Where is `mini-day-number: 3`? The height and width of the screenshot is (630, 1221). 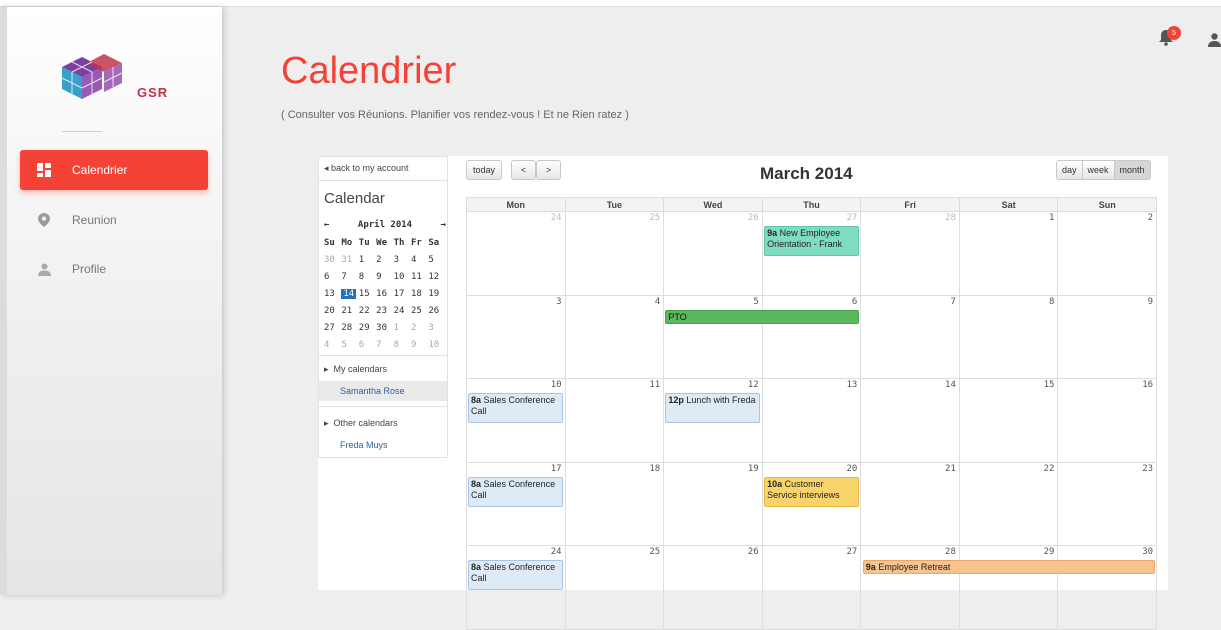 mini-day-number: 3 is located at coordinates (396, 259).